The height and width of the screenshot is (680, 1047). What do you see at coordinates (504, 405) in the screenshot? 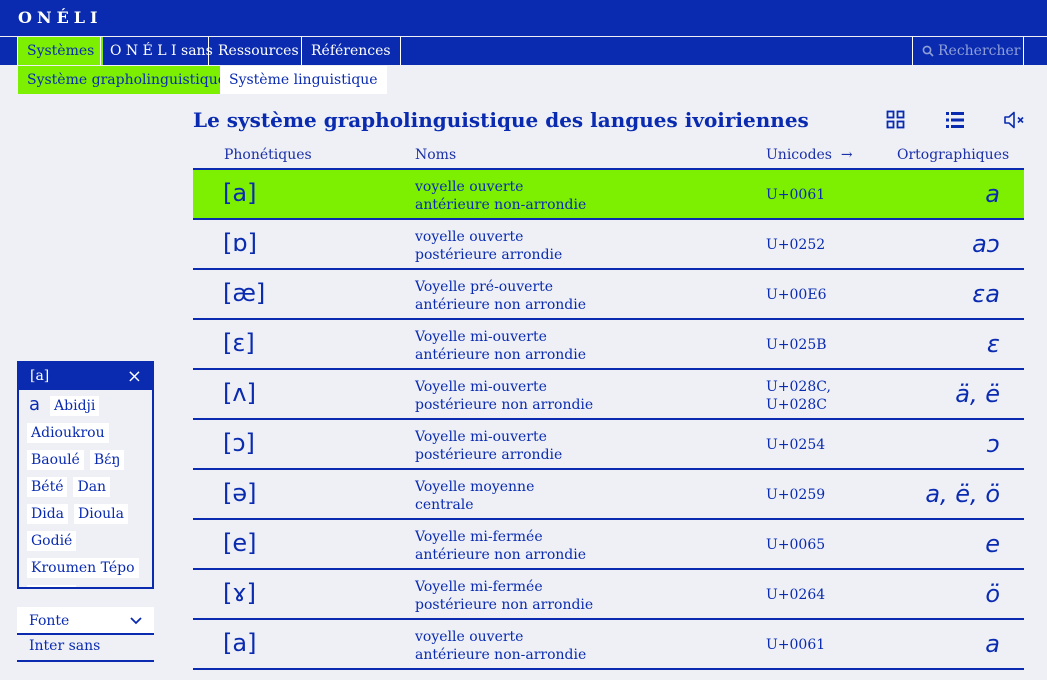
I see `vowel-name-line2: postérieure non arrondie` at bounding box center [504, 405].